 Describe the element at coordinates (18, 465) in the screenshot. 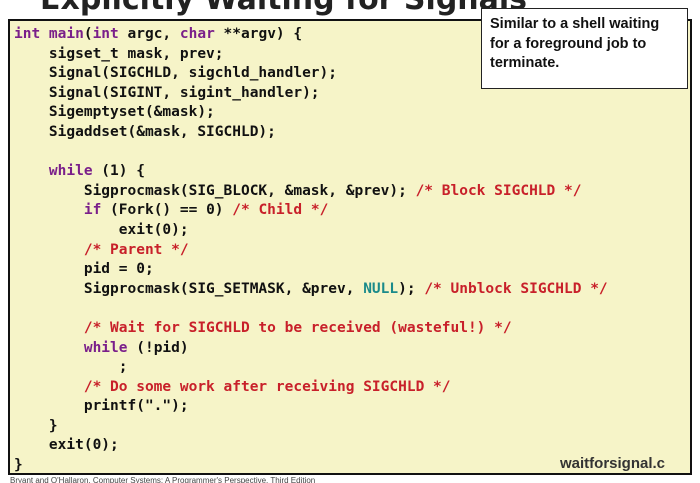

I see `code-line-23: }` at that location.